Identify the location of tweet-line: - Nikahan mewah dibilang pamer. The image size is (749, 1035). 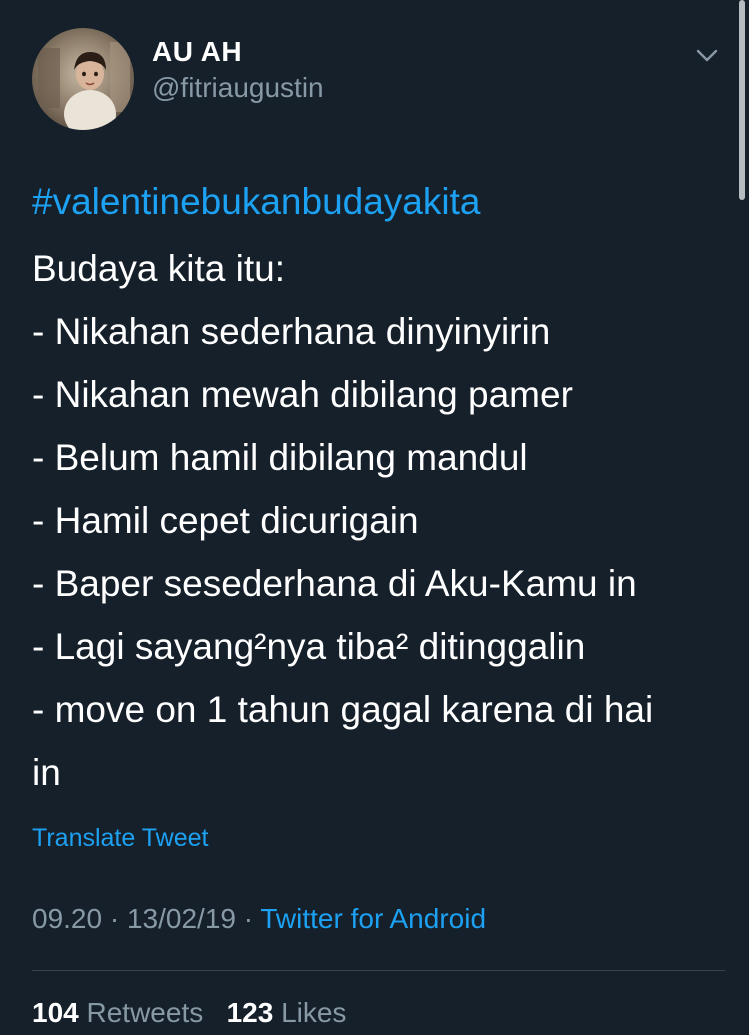
(302, 394).